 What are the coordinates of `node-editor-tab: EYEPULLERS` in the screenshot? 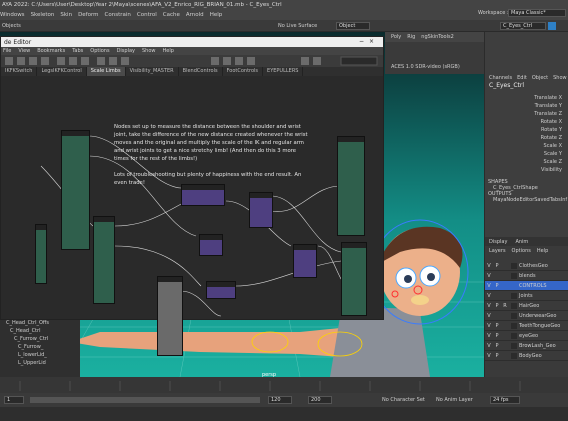 It's located at (283, 71).